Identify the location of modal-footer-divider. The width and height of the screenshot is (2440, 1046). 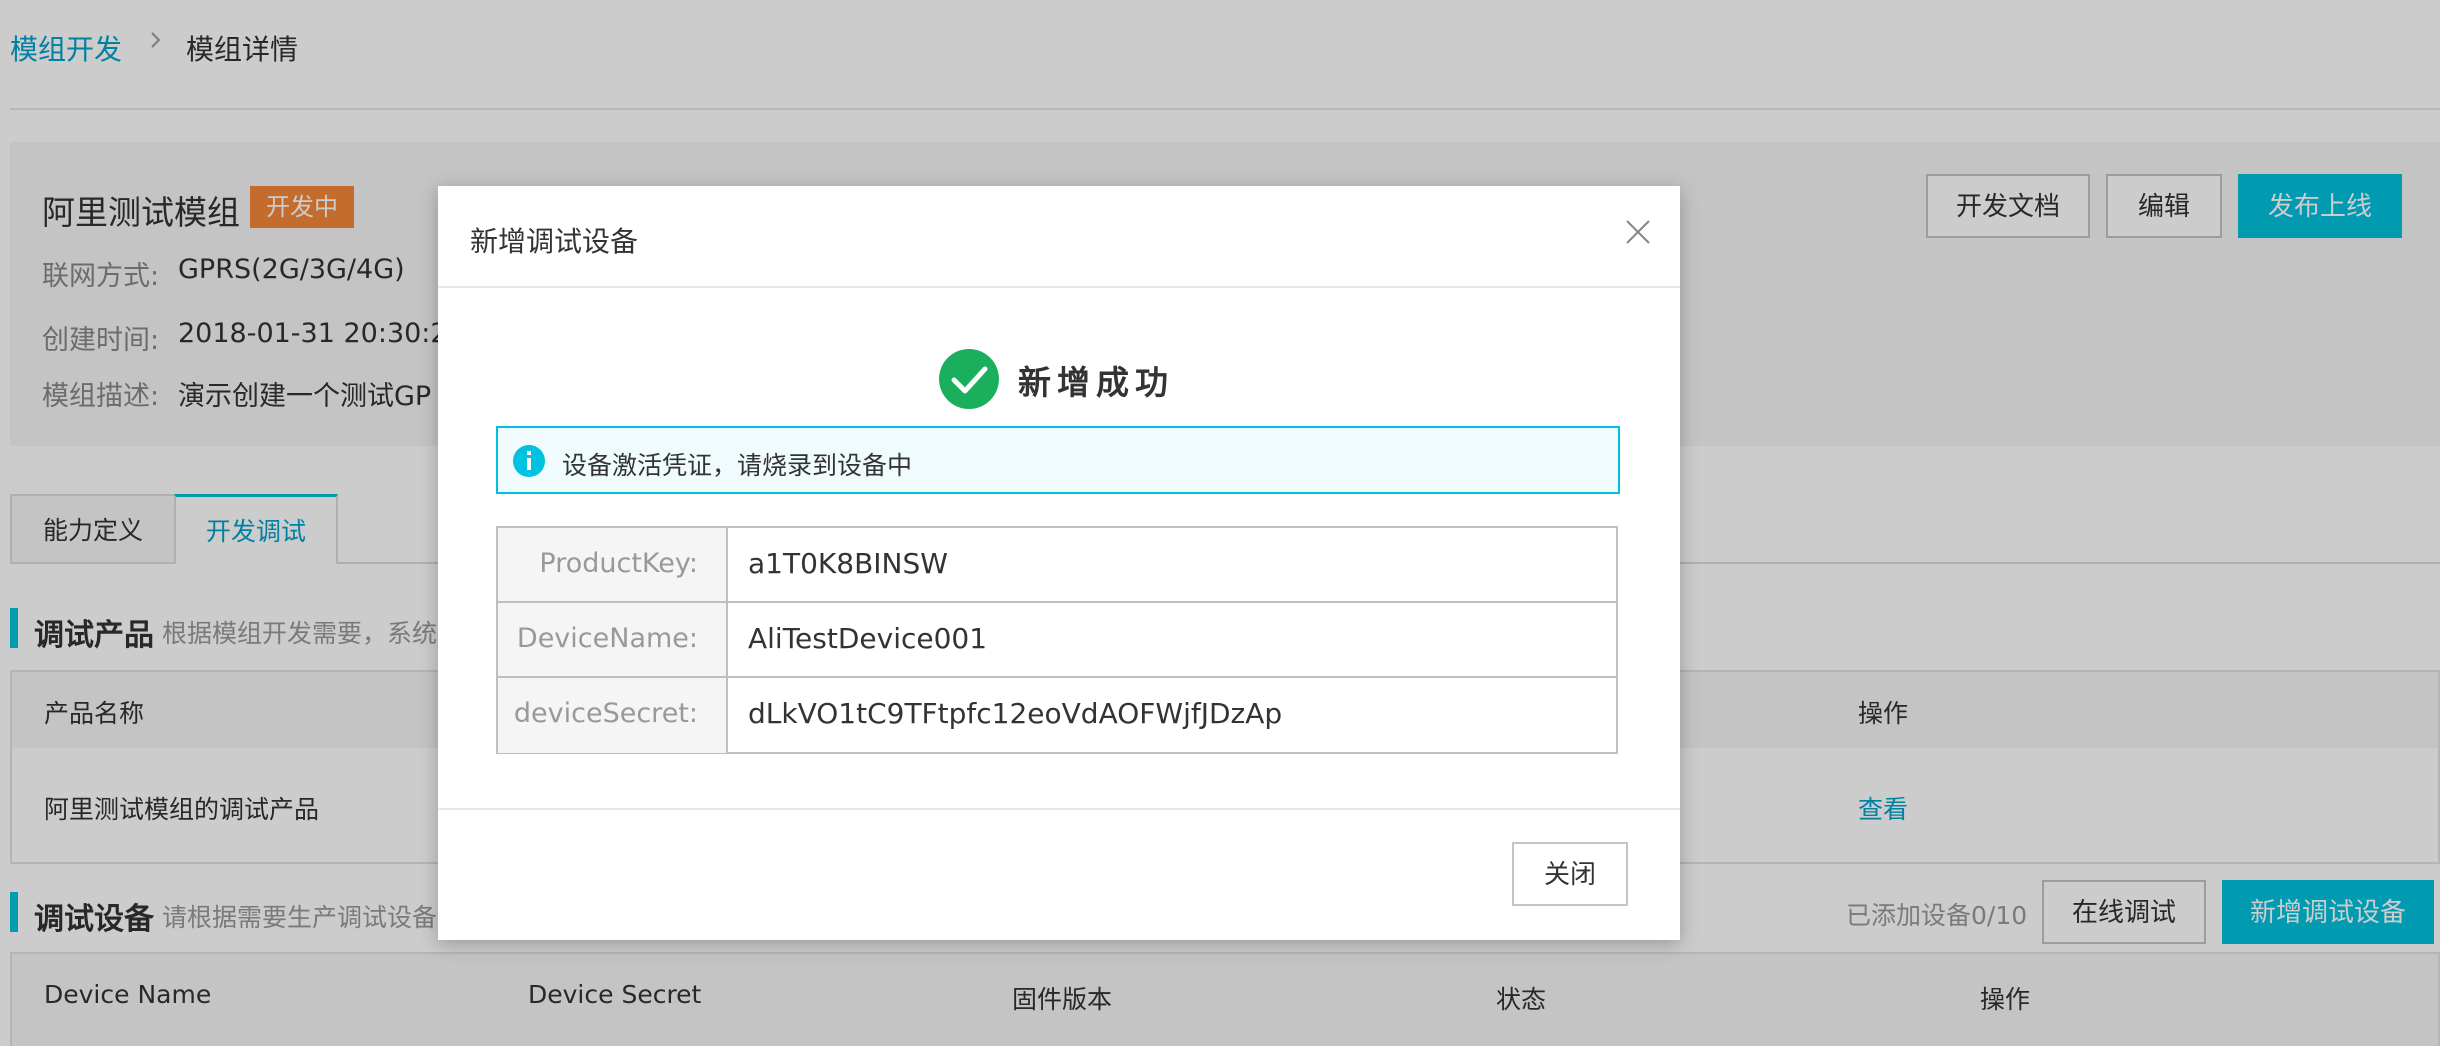
(1059, 809).